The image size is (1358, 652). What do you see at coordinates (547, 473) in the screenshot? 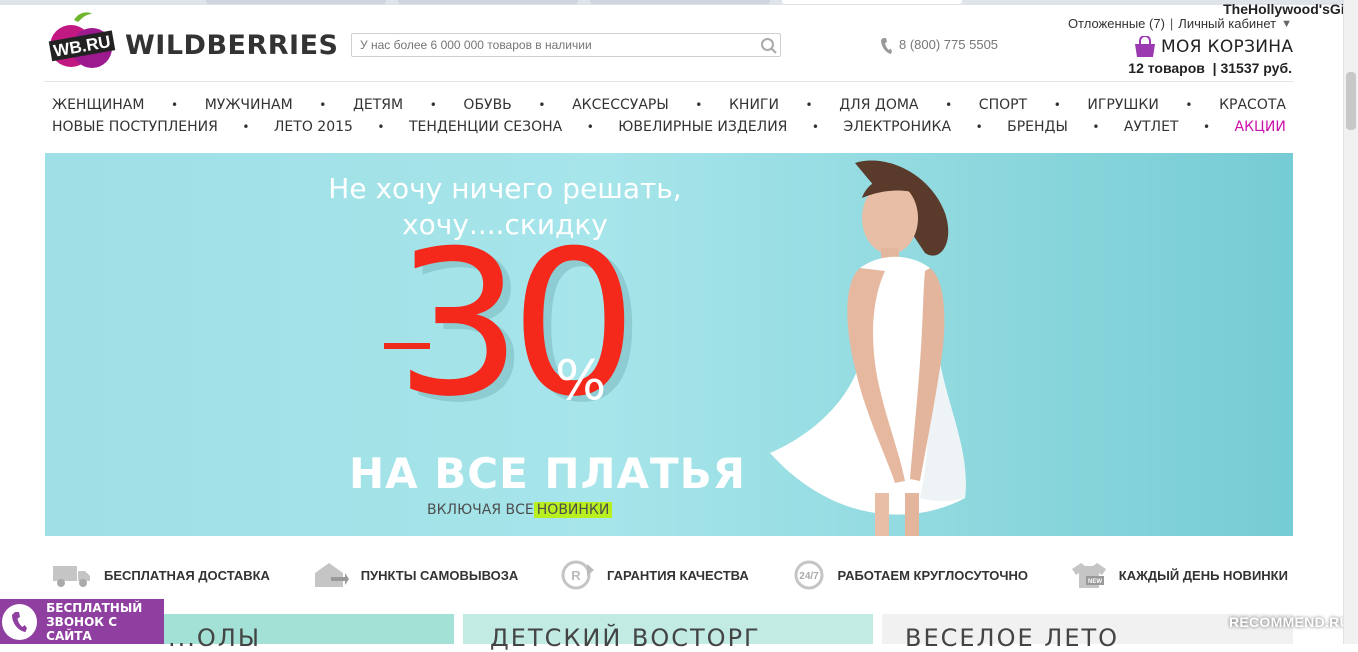
I see `banner-subtitle: НА ВСЕ ПЛАТЬЯ` at bounding box center [547, 473].